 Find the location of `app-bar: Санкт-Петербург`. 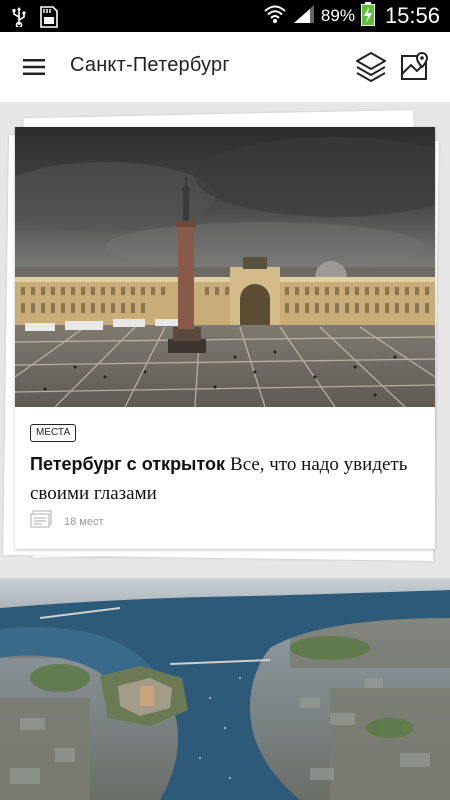

app-bar: Санкт-Петербург is located at coordinates (225, 67).